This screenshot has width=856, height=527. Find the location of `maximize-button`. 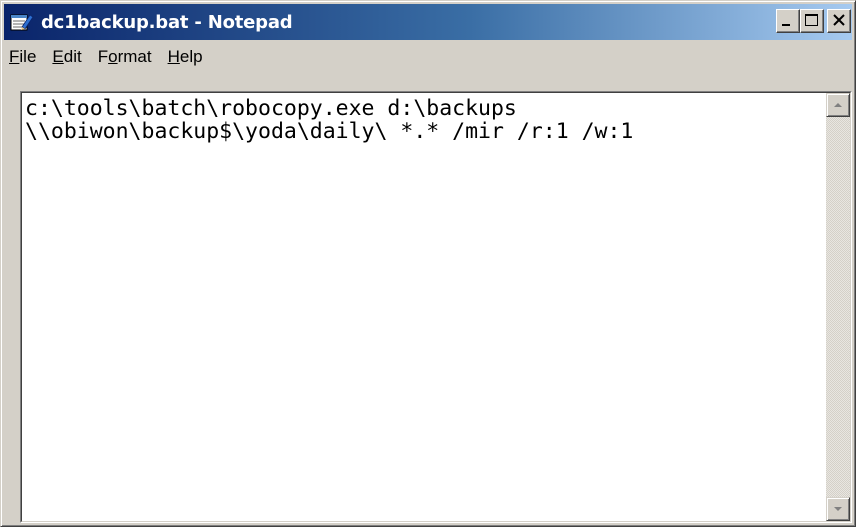

maximize-button is located at coordinates (812, 21).